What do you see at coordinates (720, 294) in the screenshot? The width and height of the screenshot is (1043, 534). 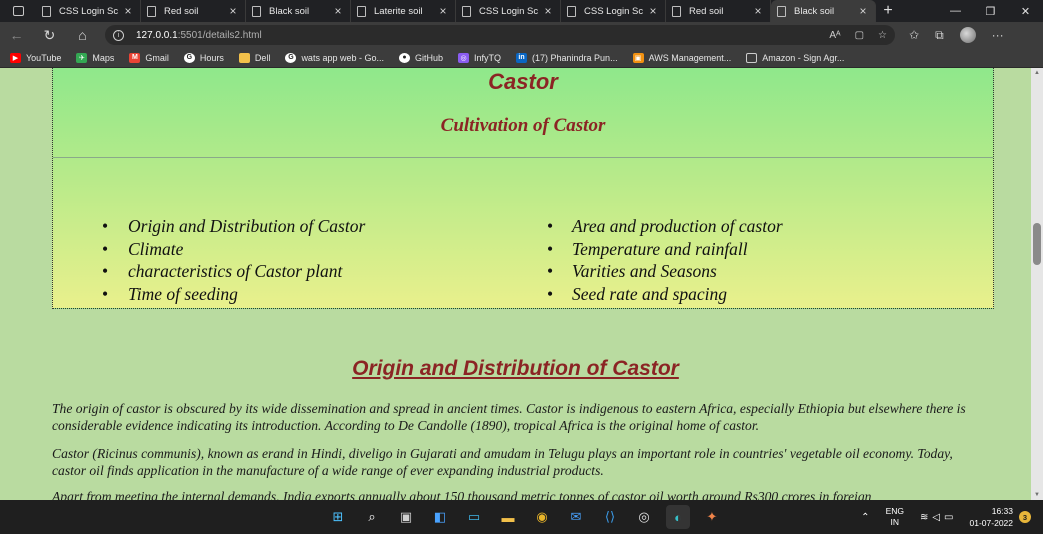 I see `toc-item: Seed rate and spacing` at bounding box center [720, 294].